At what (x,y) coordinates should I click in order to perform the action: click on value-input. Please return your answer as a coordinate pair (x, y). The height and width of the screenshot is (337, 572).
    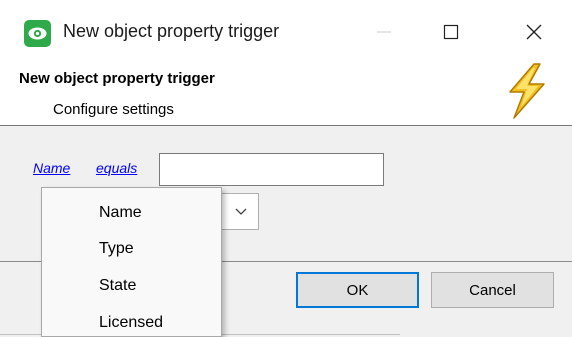
    Looking at the image, I should click on (271, 169).